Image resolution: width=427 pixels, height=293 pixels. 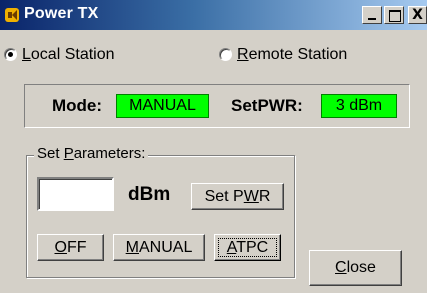 What do you see at coordinates (372, 19) in the screenshot?
I see `minimize-icon` at bounding box center [372, 19].